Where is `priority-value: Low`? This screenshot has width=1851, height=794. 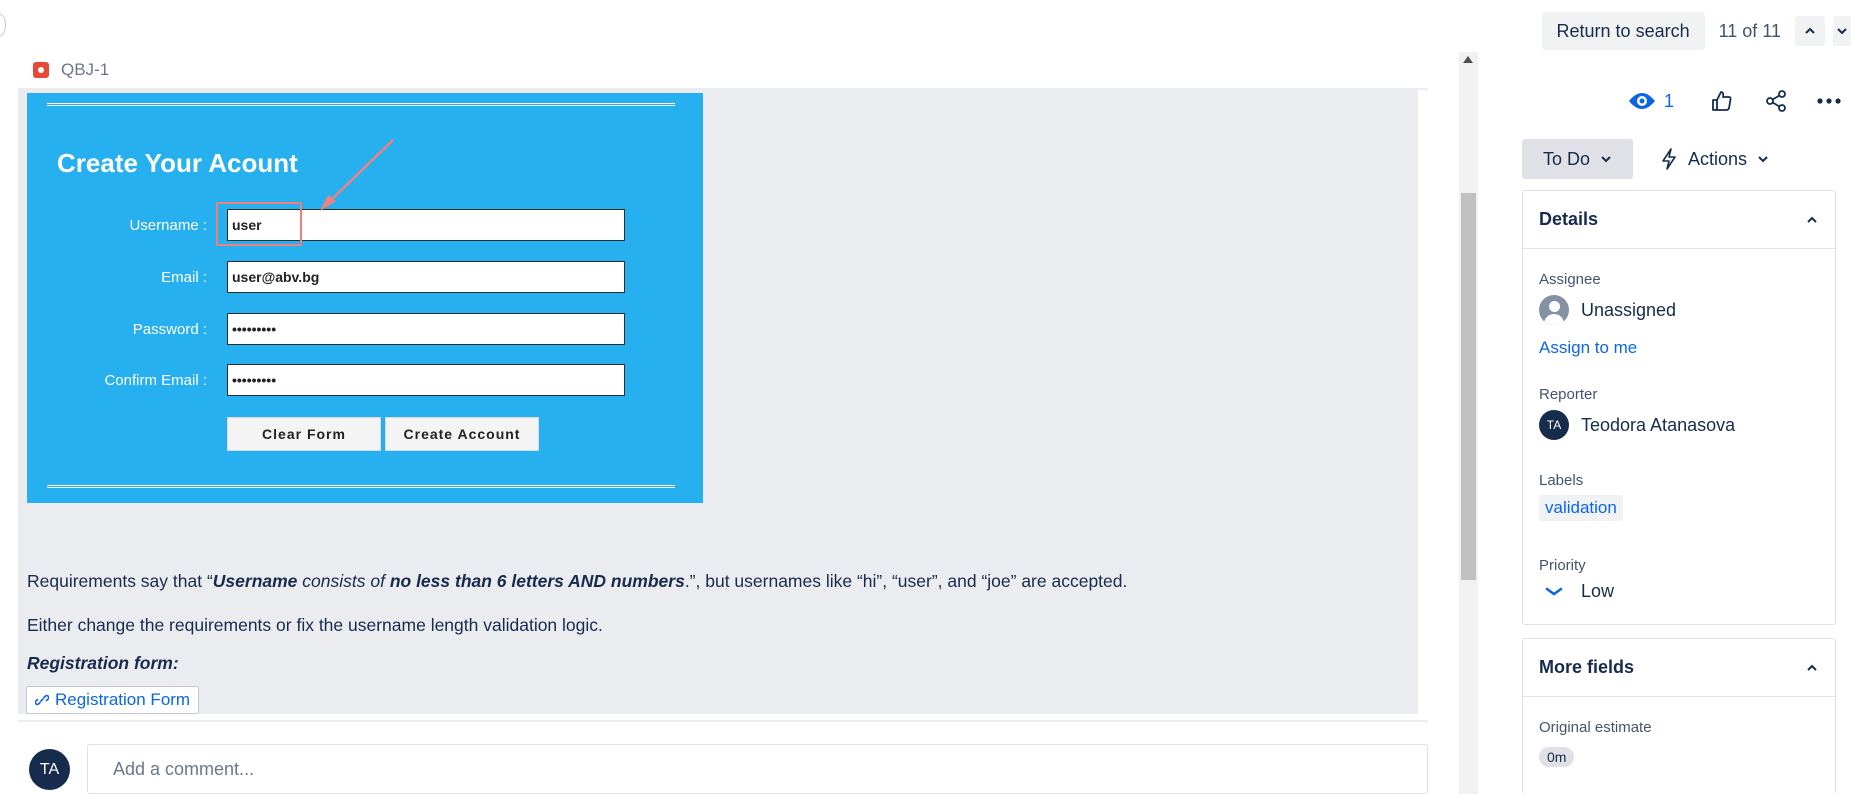 priority-value: Low is located at coordinates (1598, 591).